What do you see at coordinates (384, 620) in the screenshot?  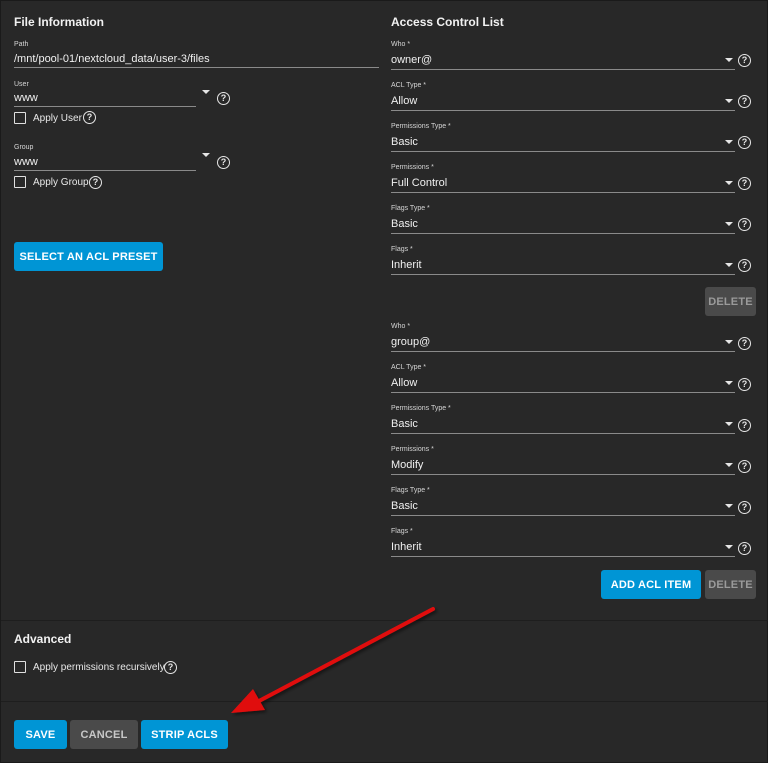 I see `section-divider` at bounding box center [384, 620].